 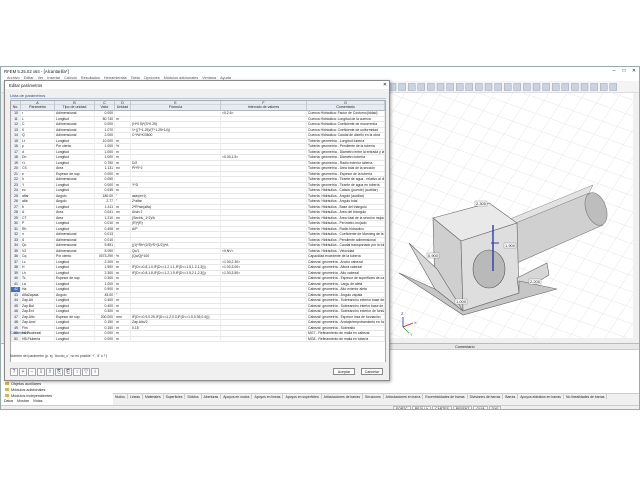 I want to click on param-name-cell: p, so click(x=38, y=146).